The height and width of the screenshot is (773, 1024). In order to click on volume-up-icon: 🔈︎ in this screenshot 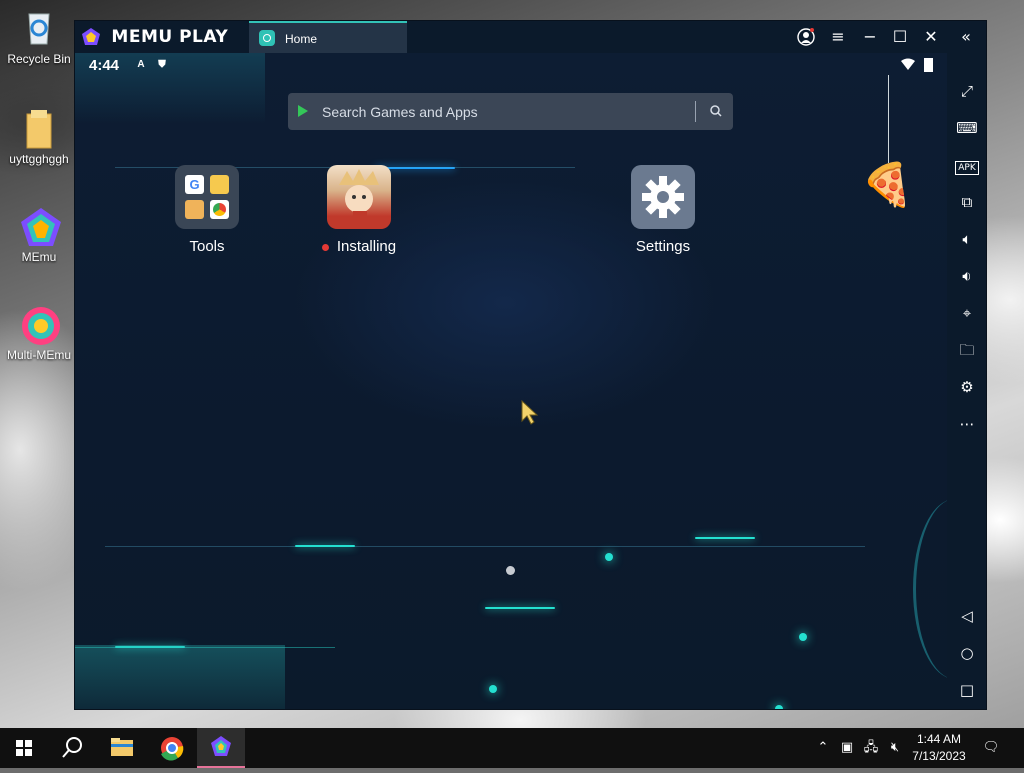, I will do `click(967, 239)`.